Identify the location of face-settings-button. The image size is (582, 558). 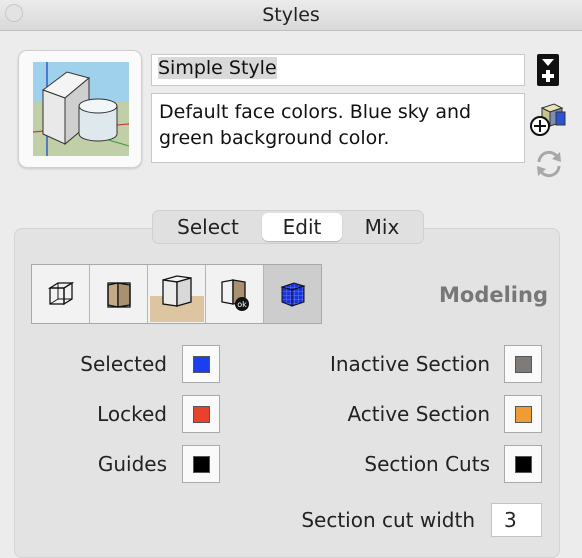
(119, 294).